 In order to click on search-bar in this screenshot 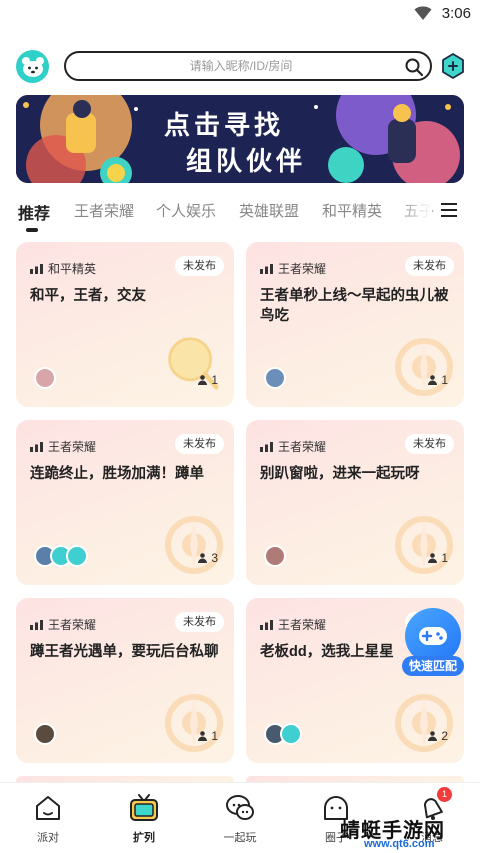, I will do `click(248, 66)`.